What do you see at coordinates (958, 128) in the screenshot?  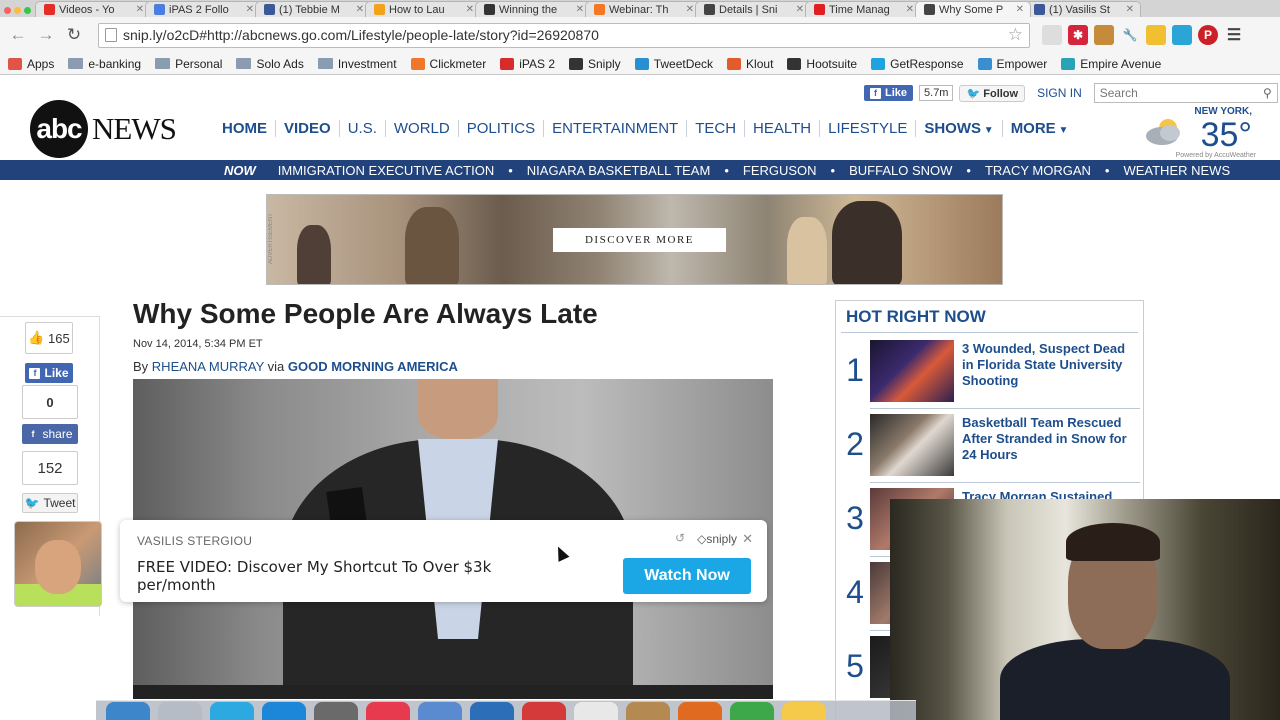 I see `nav-item-shows: SHOWS ▼` at bounding box center [958, 128].